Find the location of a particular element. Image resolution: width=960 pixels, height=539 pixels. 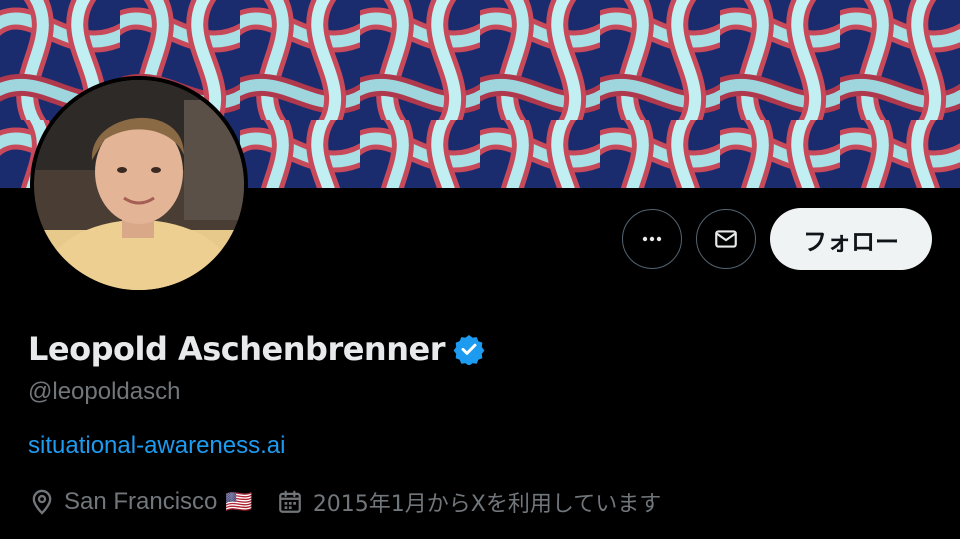

profile-join-date: 2015年1月からXを利用しています is located at coordinates (469, 502).